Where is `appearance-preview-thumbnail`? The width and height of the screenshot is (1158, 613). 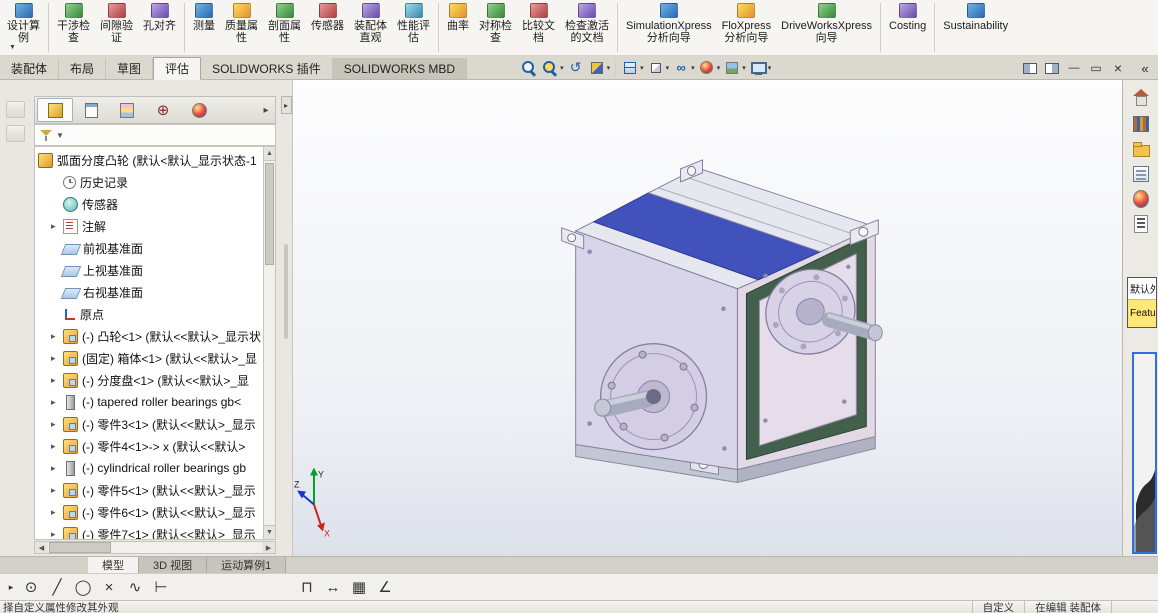
appearance-preview-thumbnail is located at coordinates (1144, 453).